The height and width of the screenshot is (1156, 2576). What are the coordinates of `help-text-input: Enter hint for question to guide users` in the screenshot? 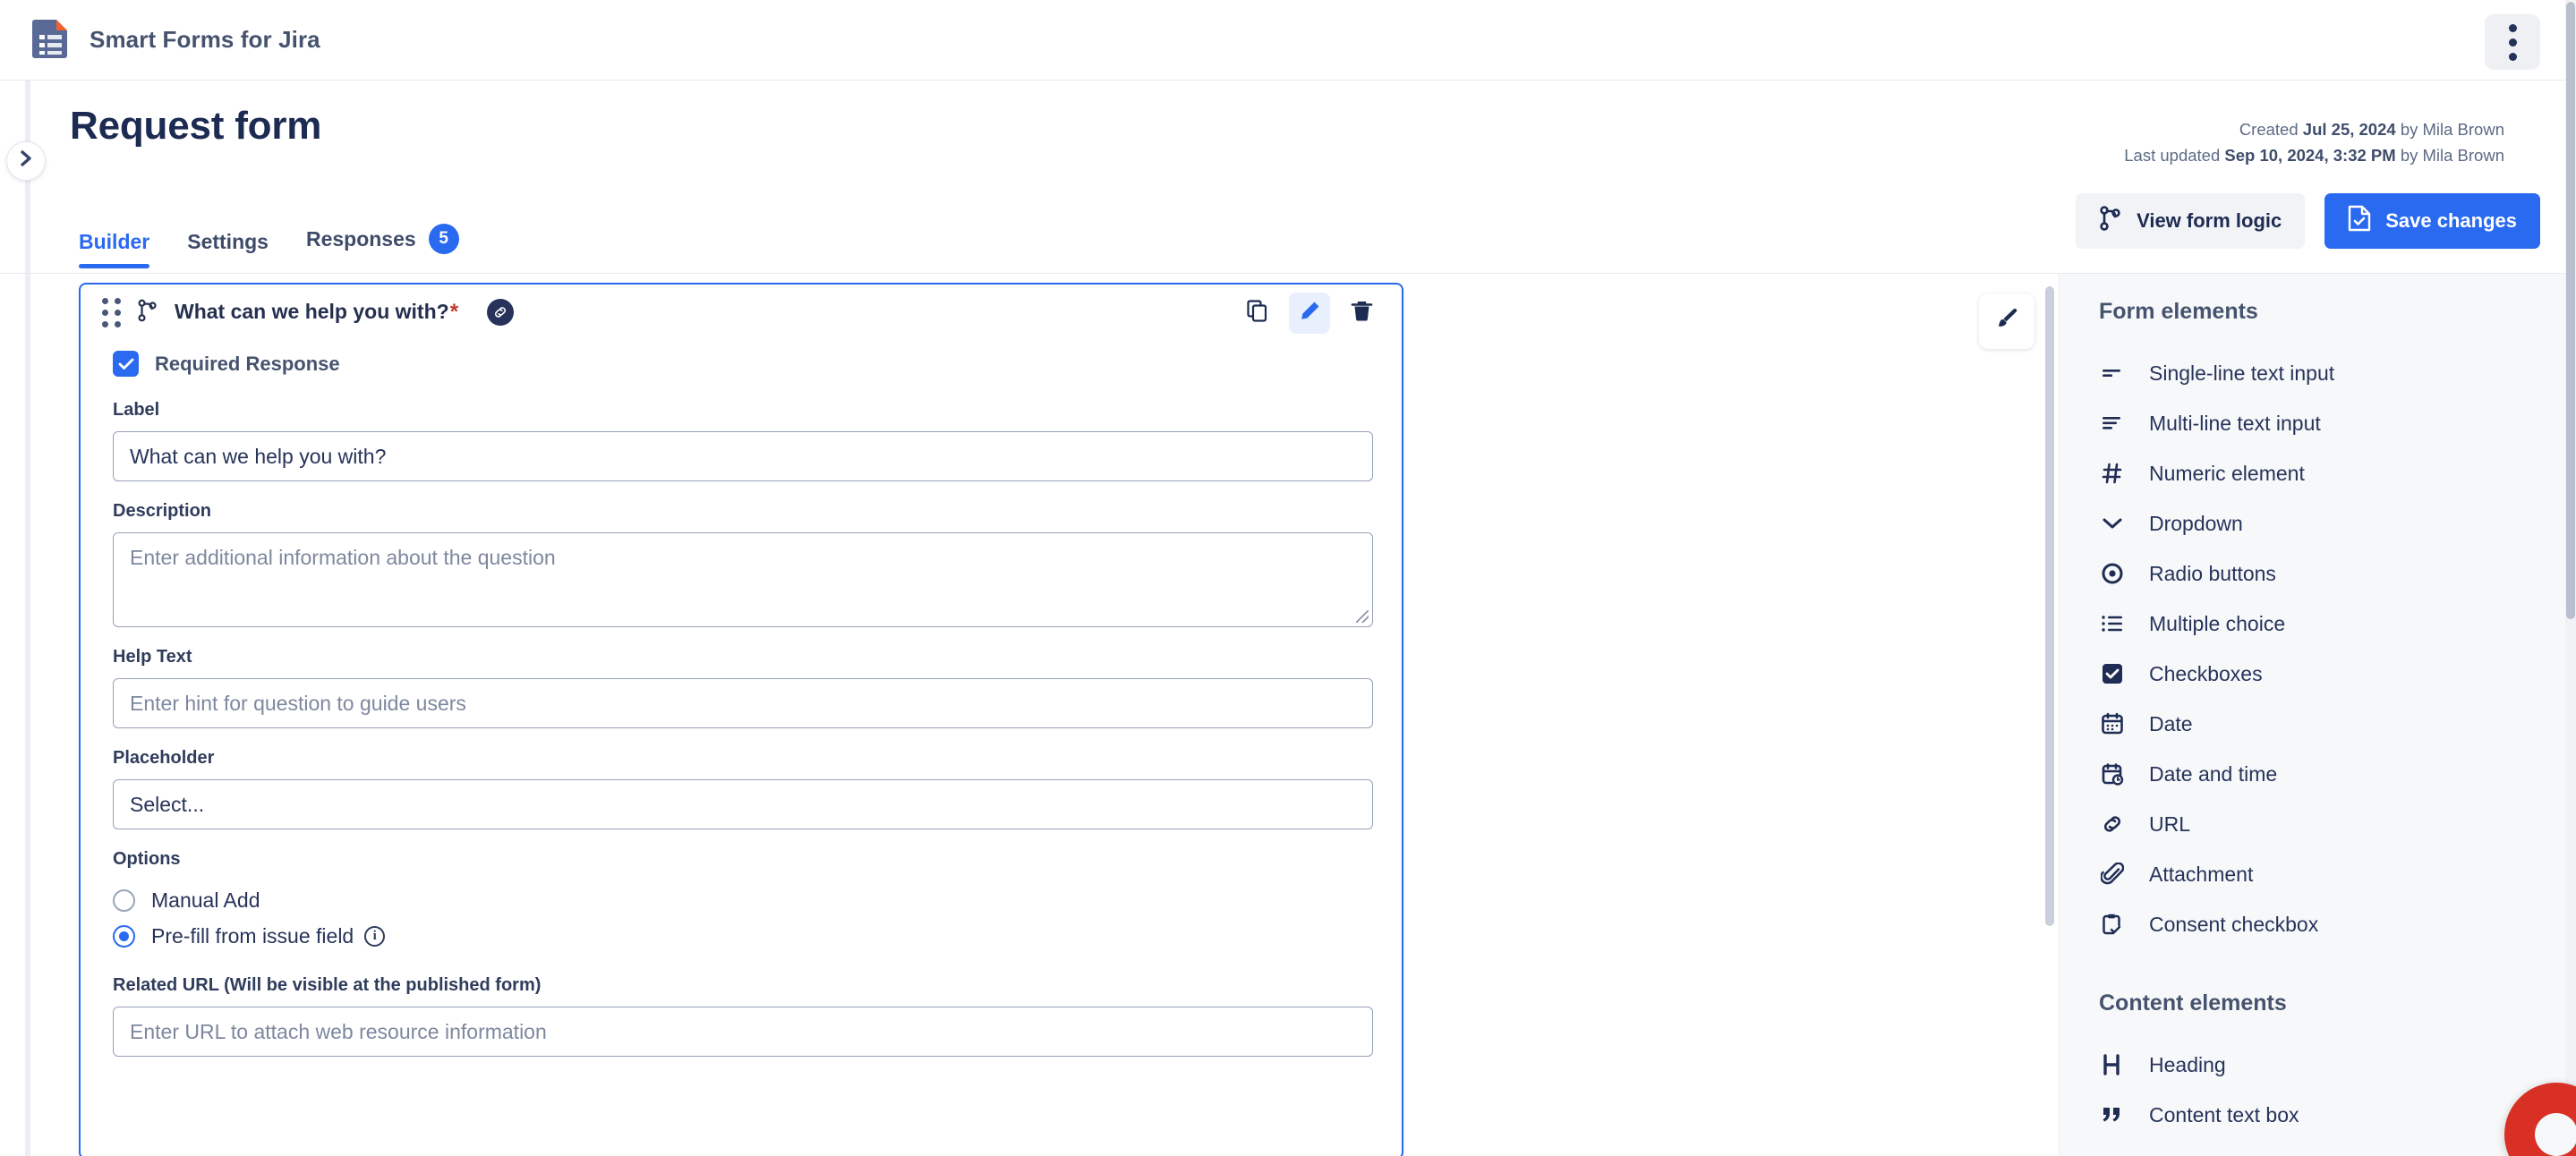 It's located at (743, 703).